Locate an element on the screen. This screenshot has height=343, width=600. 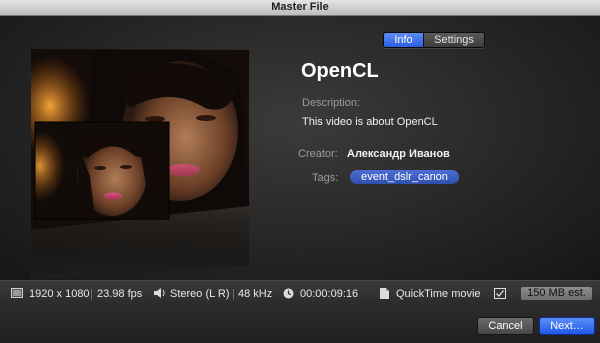
audio-channels-text: Stereo (L R) is located at coordinates (200, 294).